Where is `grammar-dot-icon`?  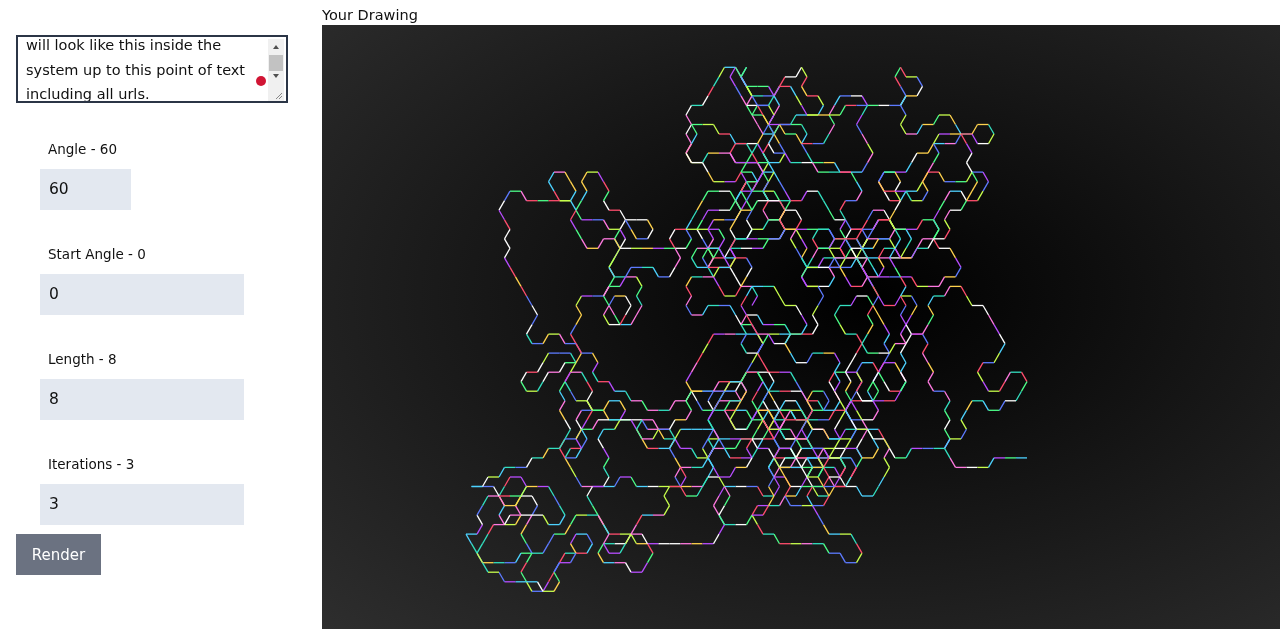 grammar-dot-icon is located at coordinates (261, 81).